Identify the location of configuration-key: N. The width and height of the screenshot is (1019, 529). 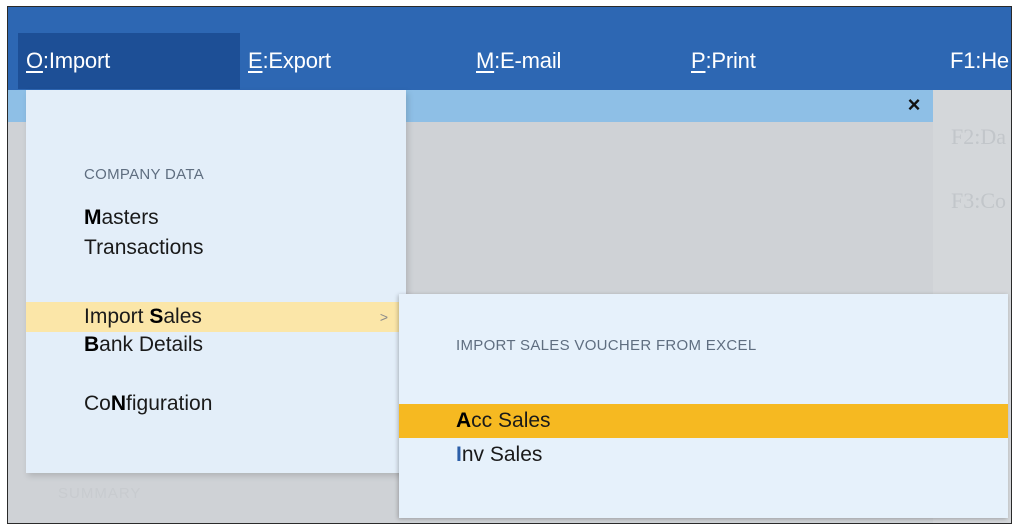
(118, 403).